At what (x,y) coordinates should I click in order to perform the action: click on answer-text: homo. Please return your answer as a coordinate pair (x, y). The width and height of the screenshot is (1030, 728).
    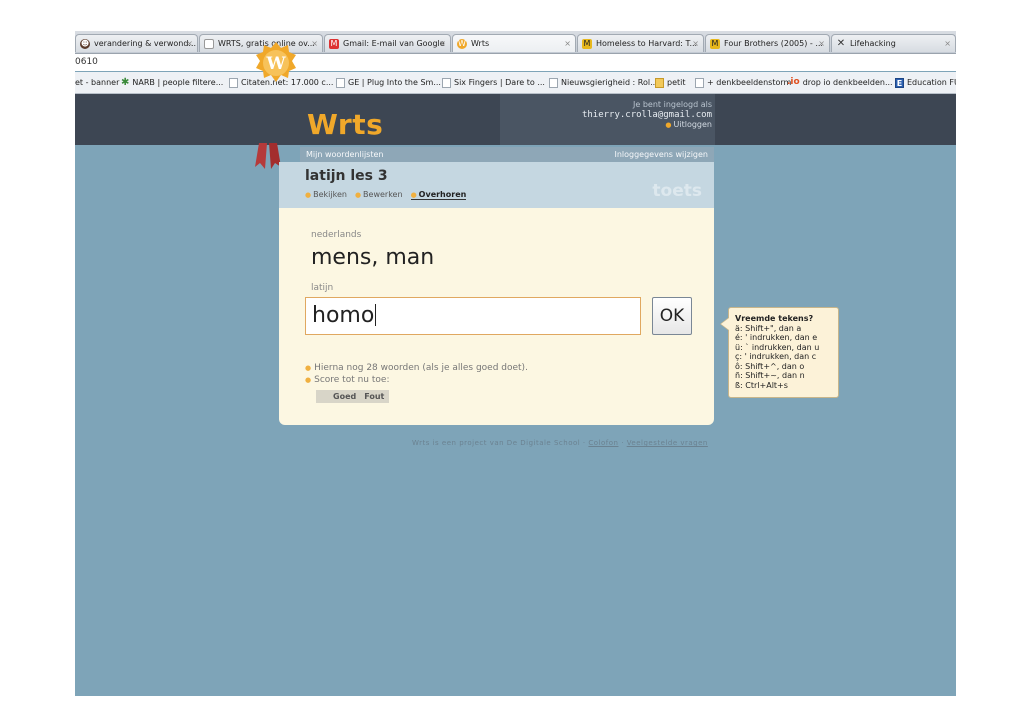
    Looking at the image, I should click on (343, 315).